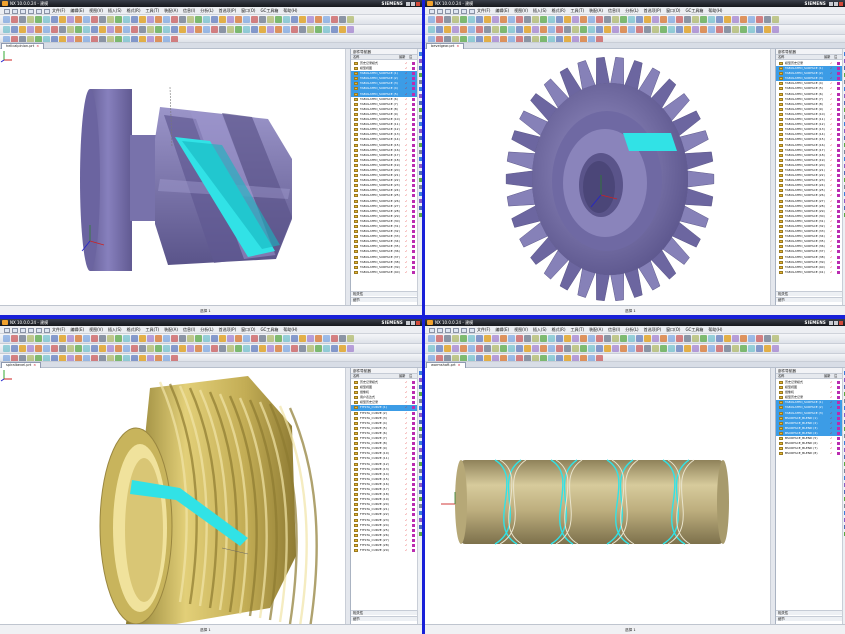 Image resolution: width=845 pixels, height=634 pixels. What do you see at coordinates (408, 4) in the screenshot?
I see `minimize-icon` at bounding box center [408, 4].